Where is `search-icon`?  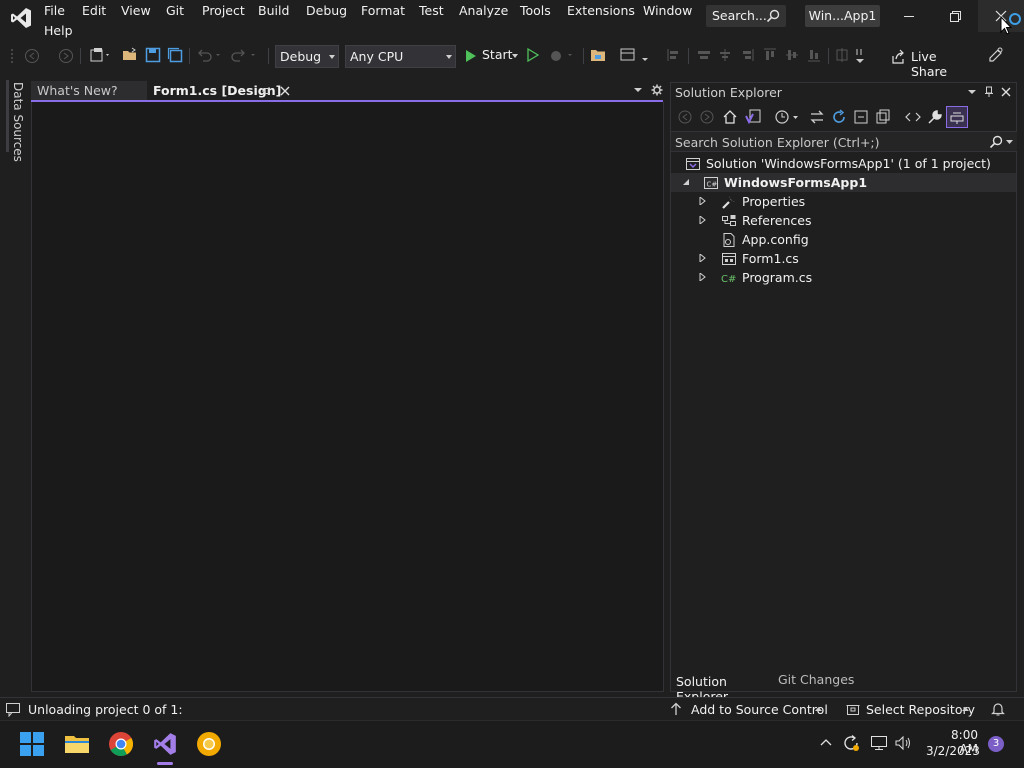 search-icon is located at coordinates (996, 142).